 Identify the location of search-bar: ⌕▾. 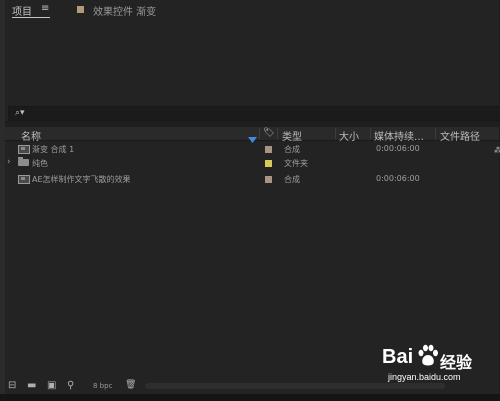
(254, 113).